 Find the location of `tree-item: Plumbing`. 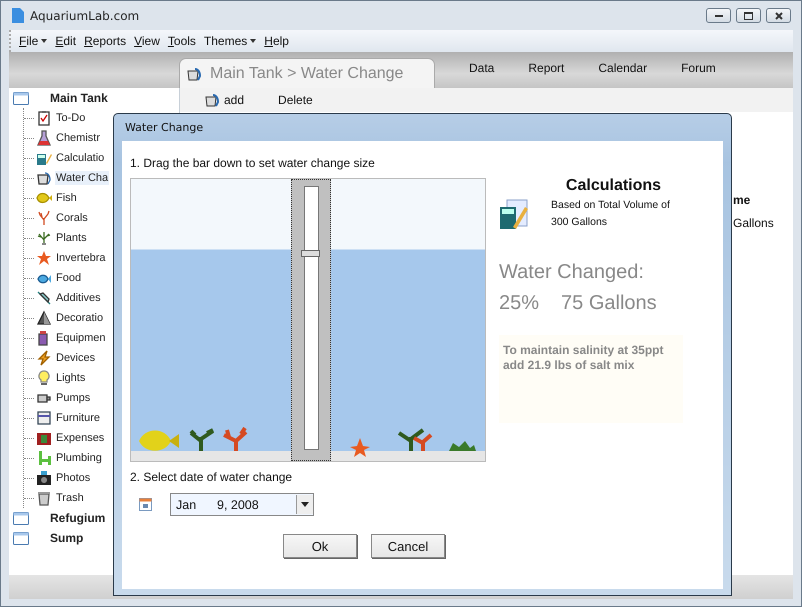

tree-item: Plumbing is located at coordinates (79, 458).